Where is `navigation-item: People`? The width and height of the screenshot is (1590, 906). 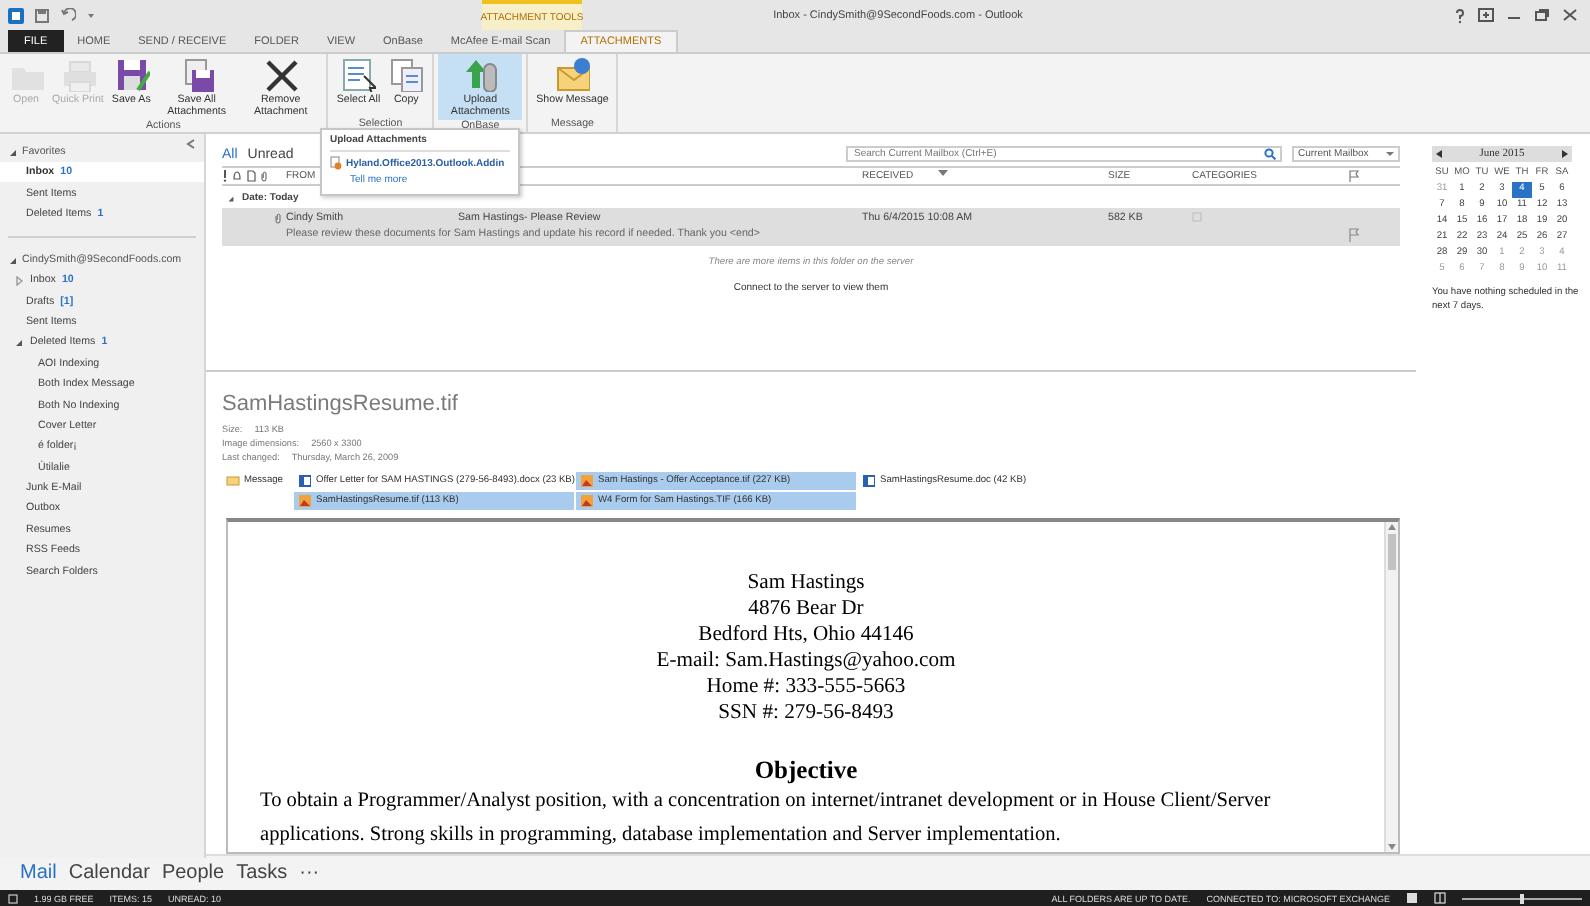 navigation-item: People is located at coordinates (193, 873).